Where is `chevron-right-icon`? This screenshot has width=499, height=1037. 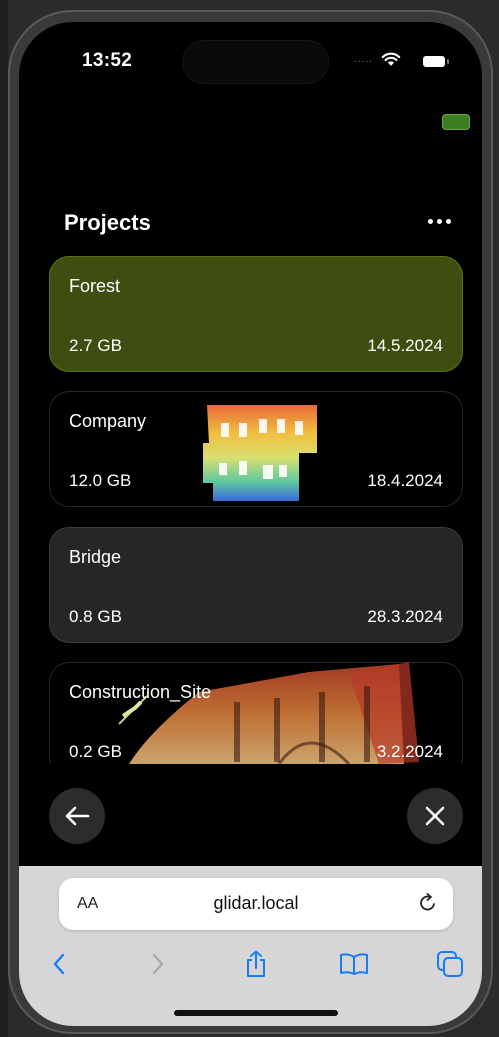
chevron-right-icon is located at coordinates (158, 964).